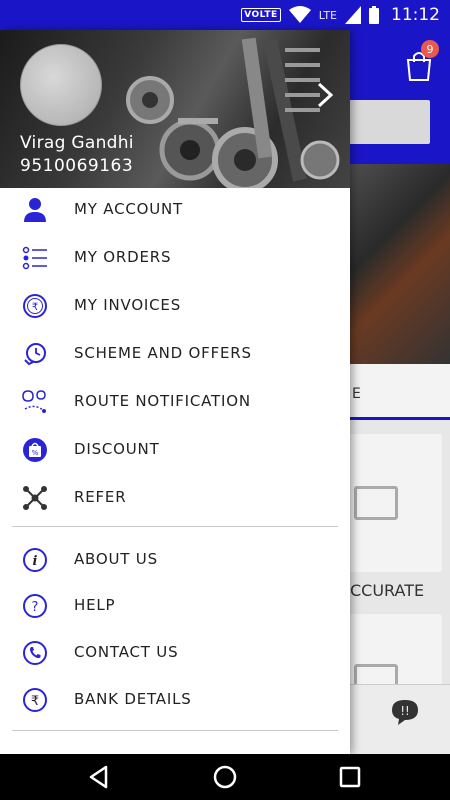 The width and height of the screenshot is (450, 800). Describe the element at coordinates (175, 560) in the screenshot. I see `menu-item-about-us: i ABOUT US` at that location.